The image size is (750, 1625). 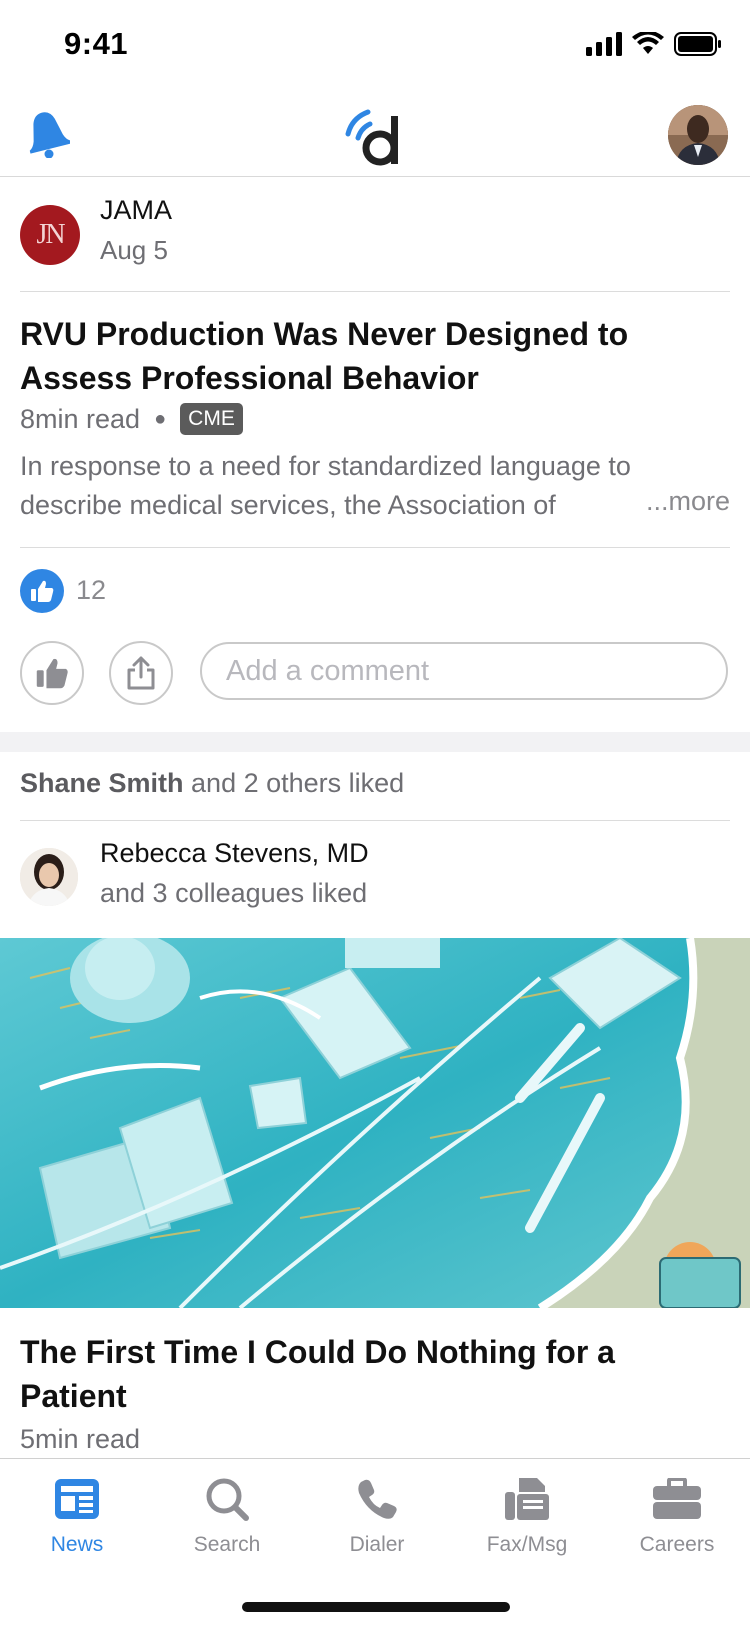 I want to click on status-icons, so click(x=654, y=44).